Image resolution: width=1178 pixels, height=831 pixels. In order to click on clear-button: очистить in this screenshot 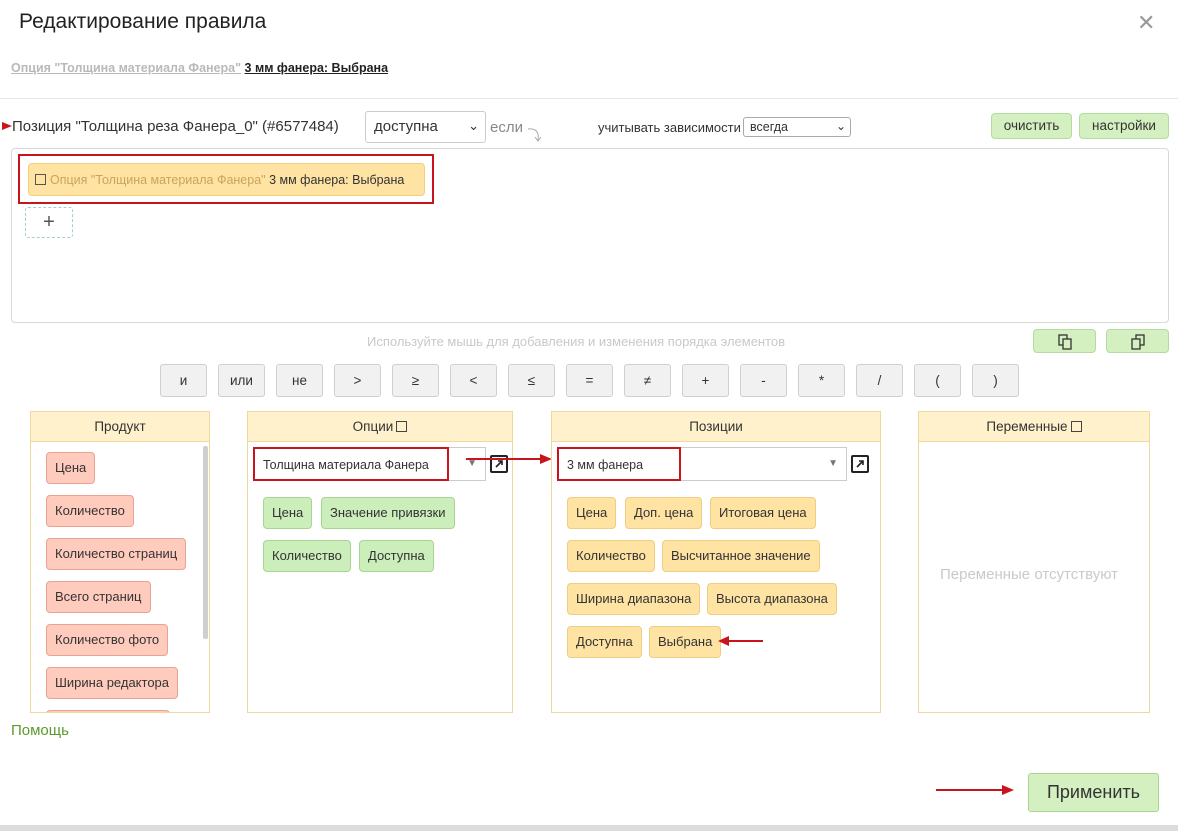, I will do `click(1031, 126)`.